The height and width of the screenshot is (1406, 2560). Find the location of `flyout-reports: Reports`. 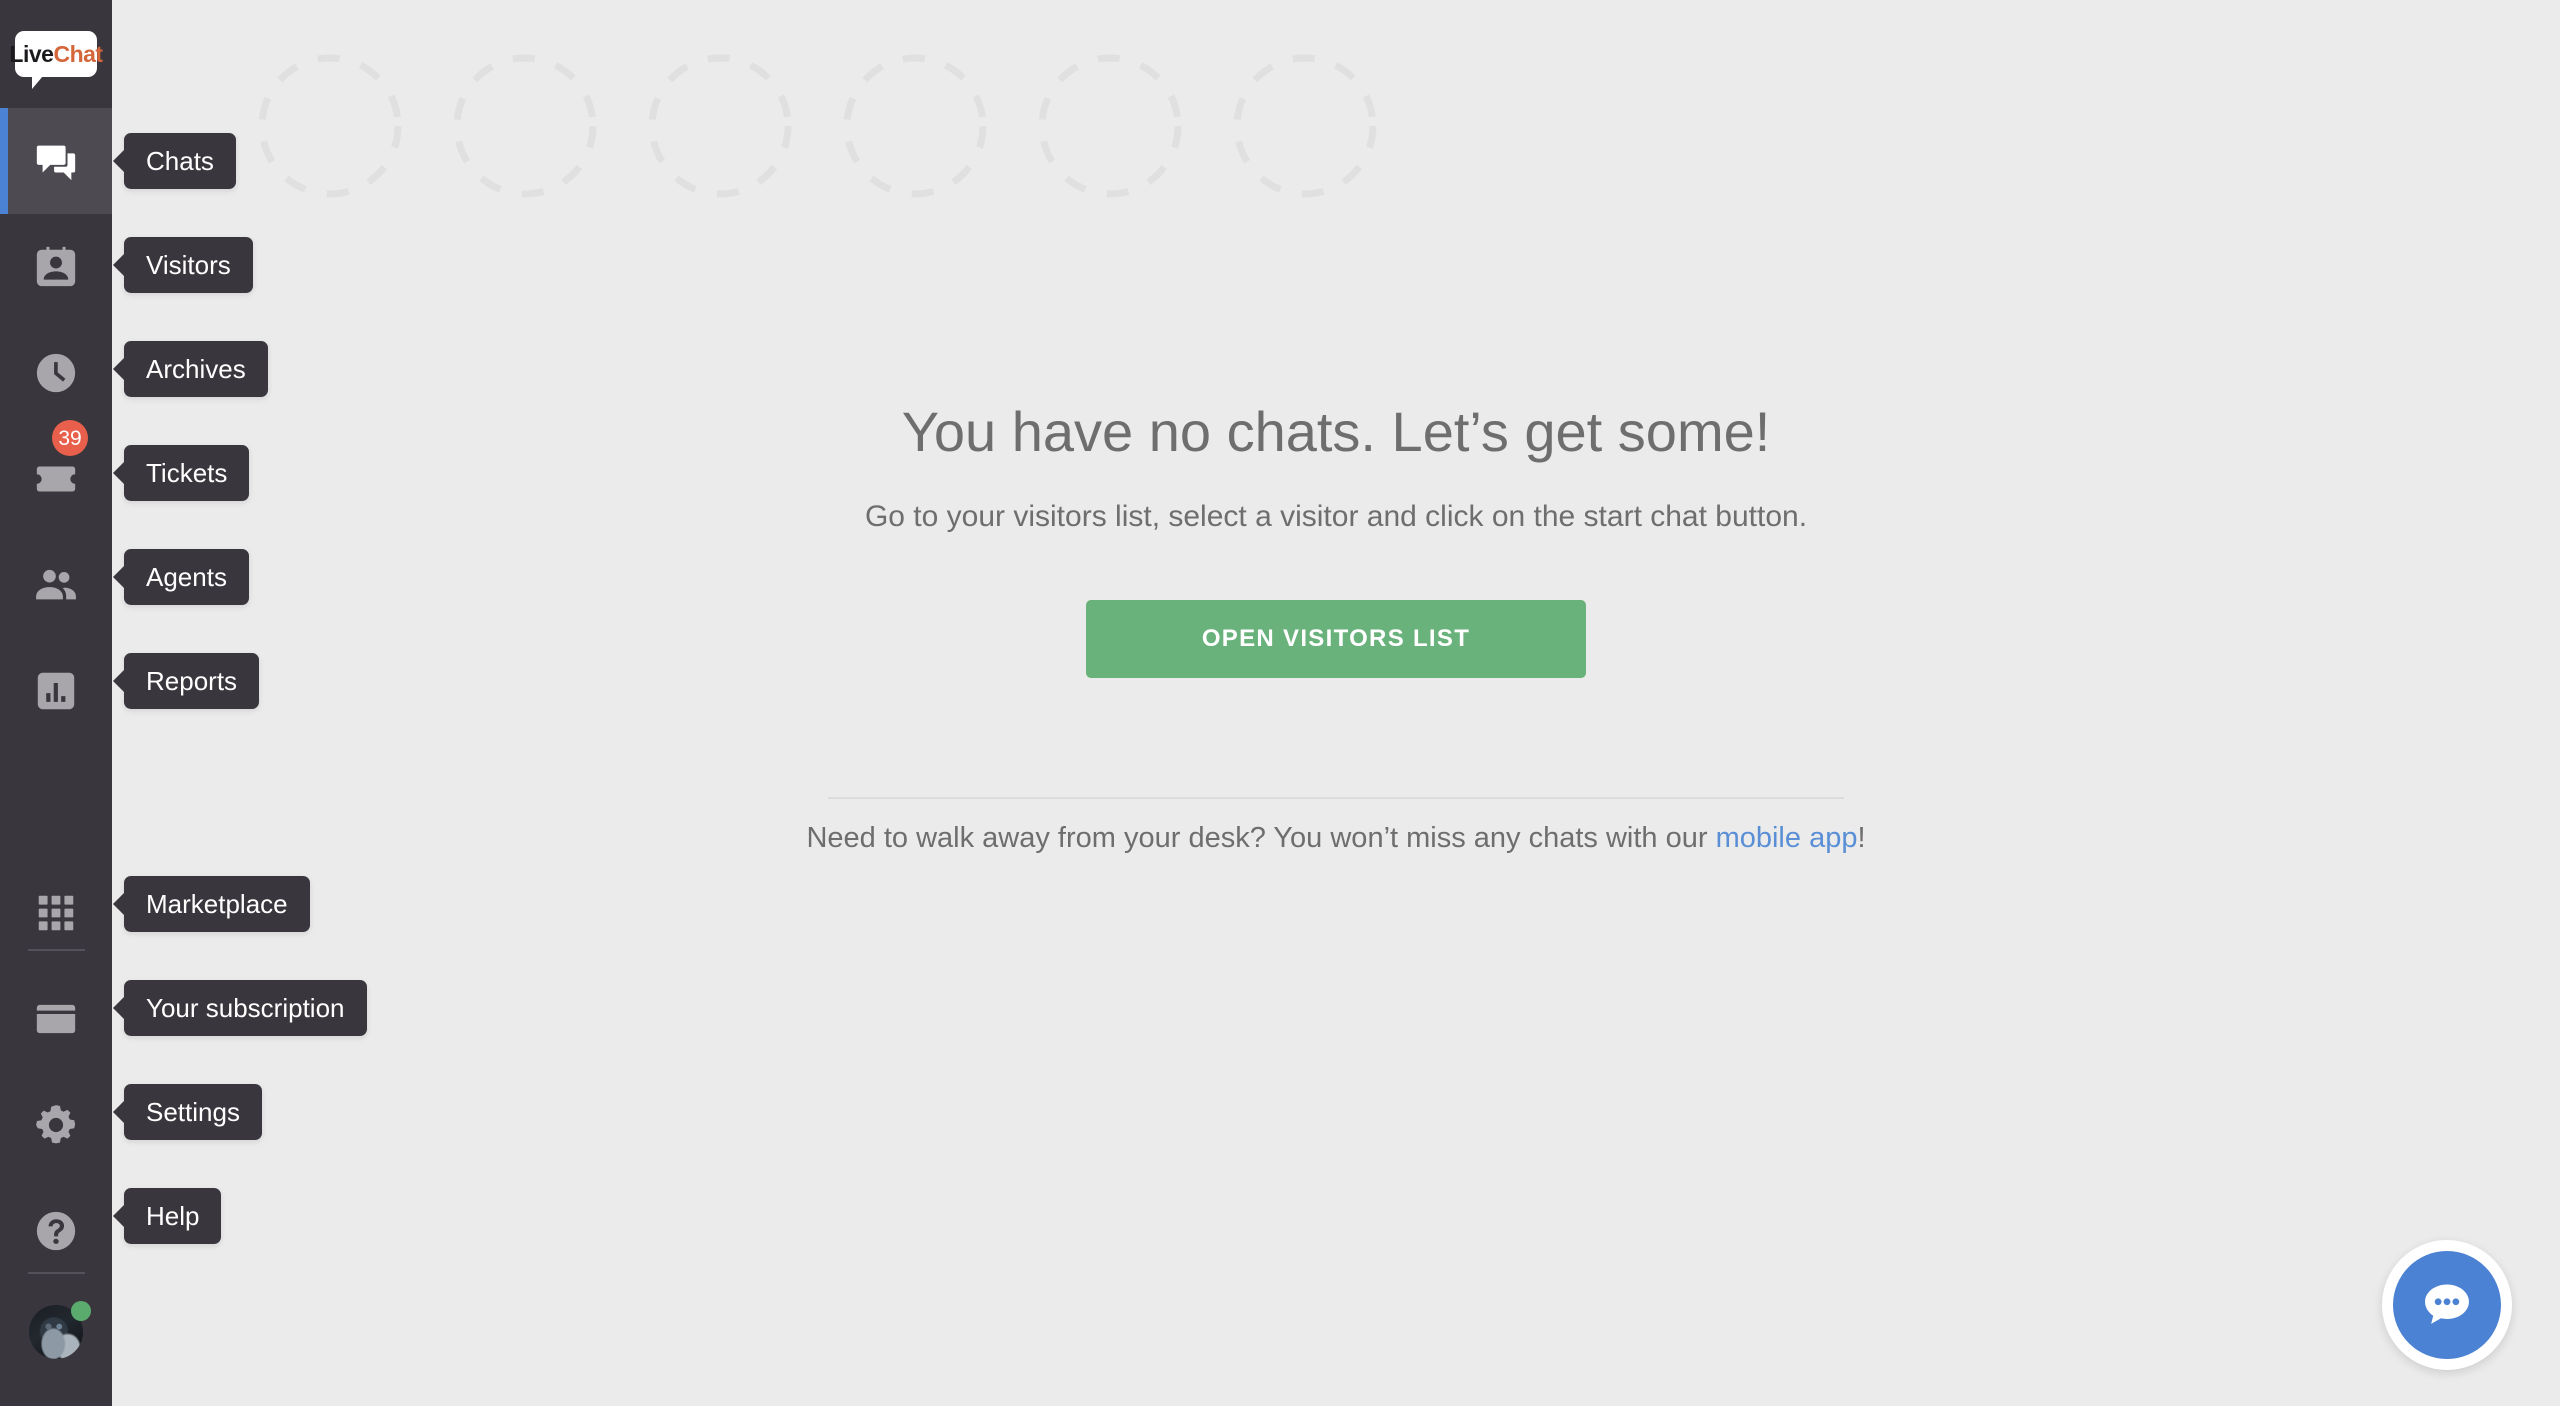

flyout-reports: Reports is located at coordinates (186, 681).